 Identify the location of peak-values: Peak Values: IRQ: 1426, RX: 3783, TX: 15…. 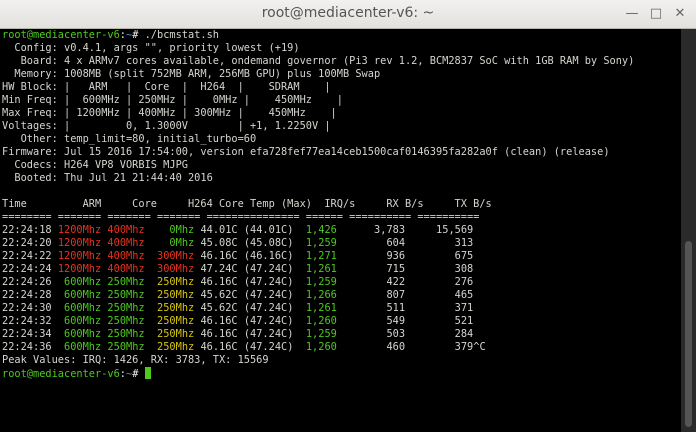
(135, 360).